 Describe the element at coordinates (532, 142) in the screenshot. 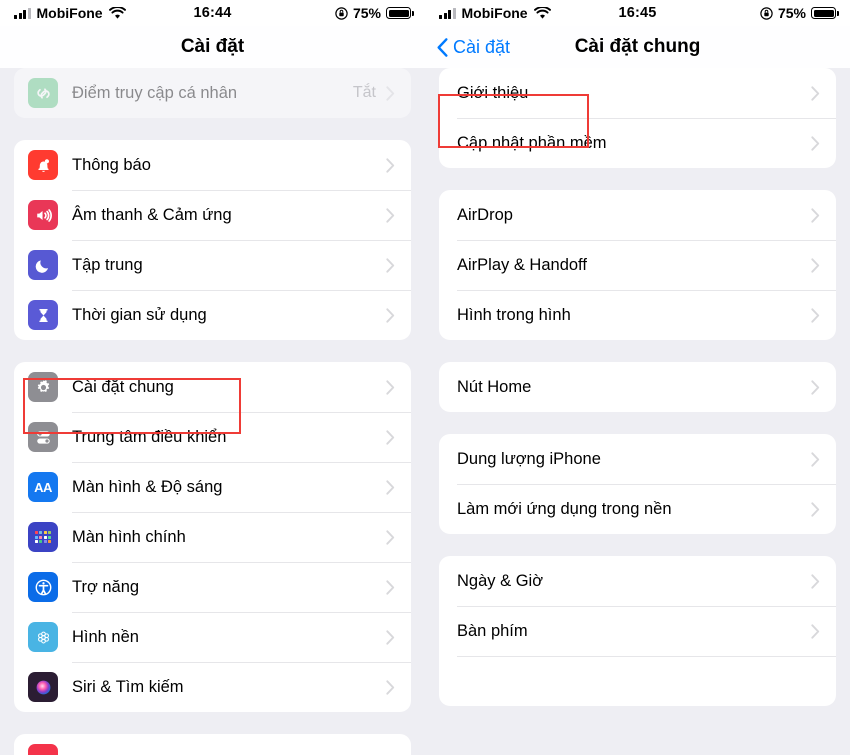

I see `settings-row-label: Cập nhật phần mềm` at that location.